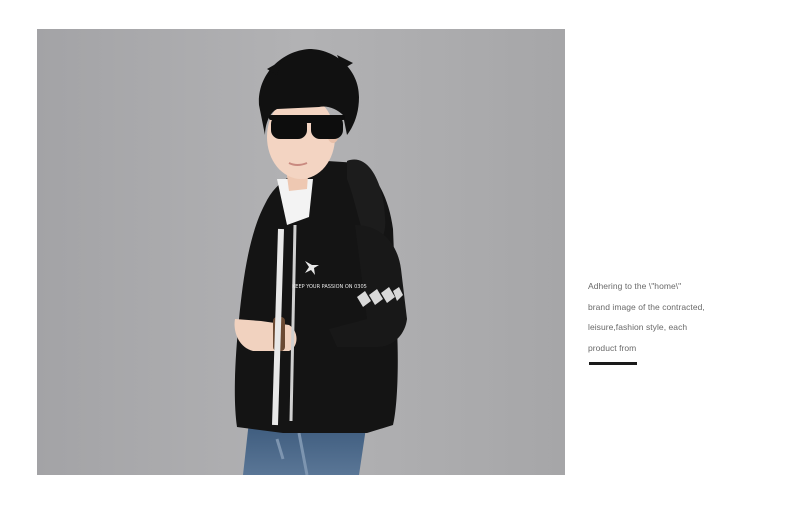 The height and width of the screenshot is (514, 790). Describe the element at coordinates (612, 347) in the screenshot. I see `description-line: product from` at that location.